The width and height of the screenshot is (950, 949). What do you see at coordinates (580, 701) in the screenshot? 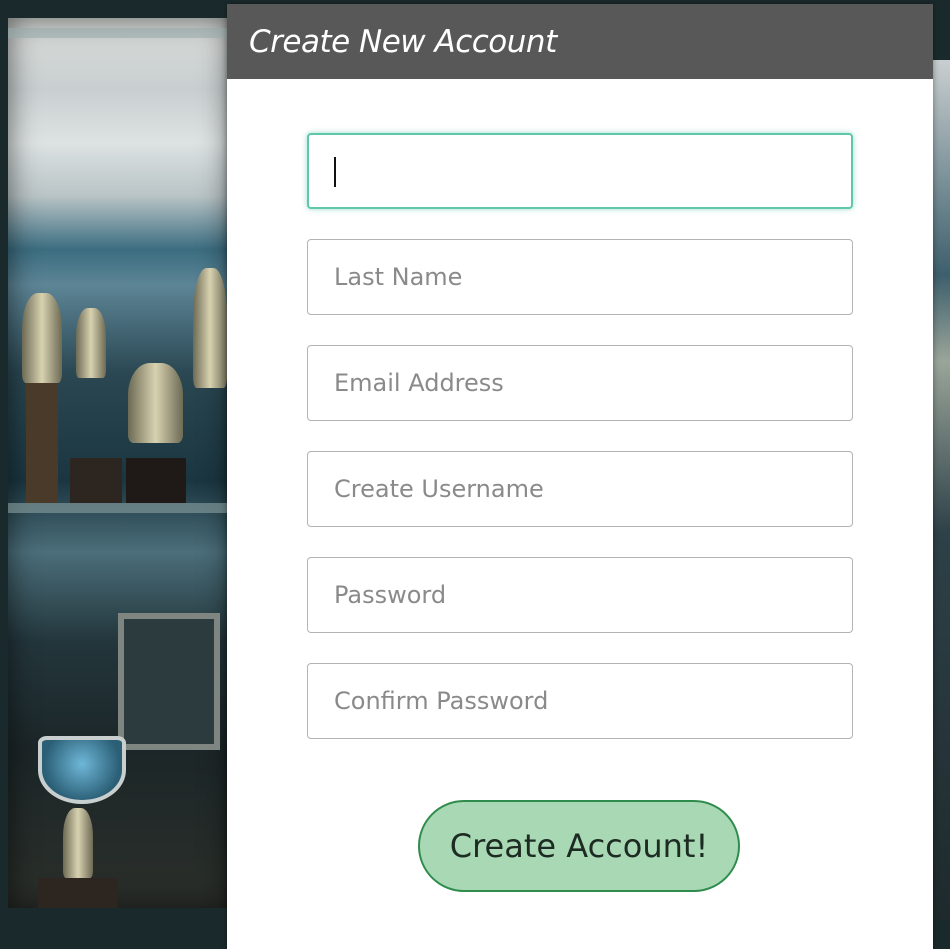
I see `confirm-password-field` at bounding box center [580, 701].